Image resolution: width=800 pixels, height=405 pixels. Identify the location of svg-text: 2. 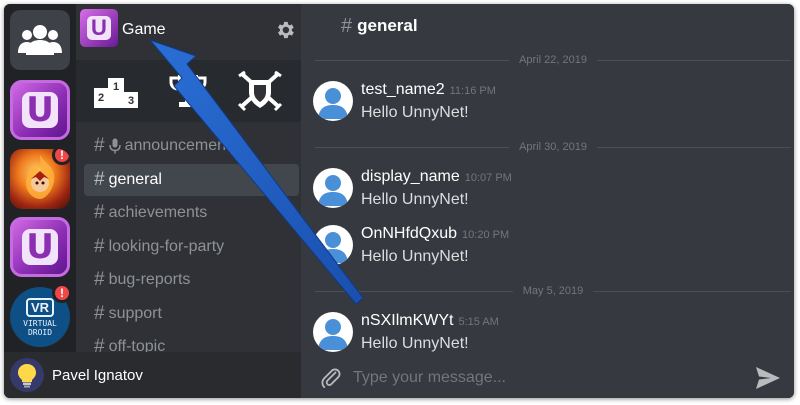
(101, 98).